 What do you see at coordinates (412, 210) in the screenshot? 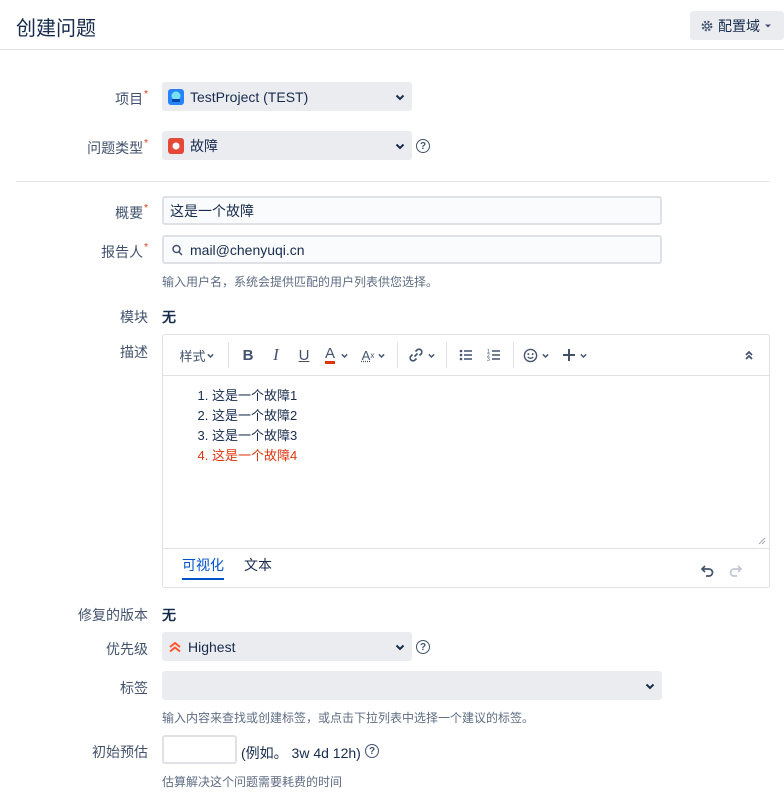
I see `summary-input: 这是一个故障` at bounding box center [412, 210].